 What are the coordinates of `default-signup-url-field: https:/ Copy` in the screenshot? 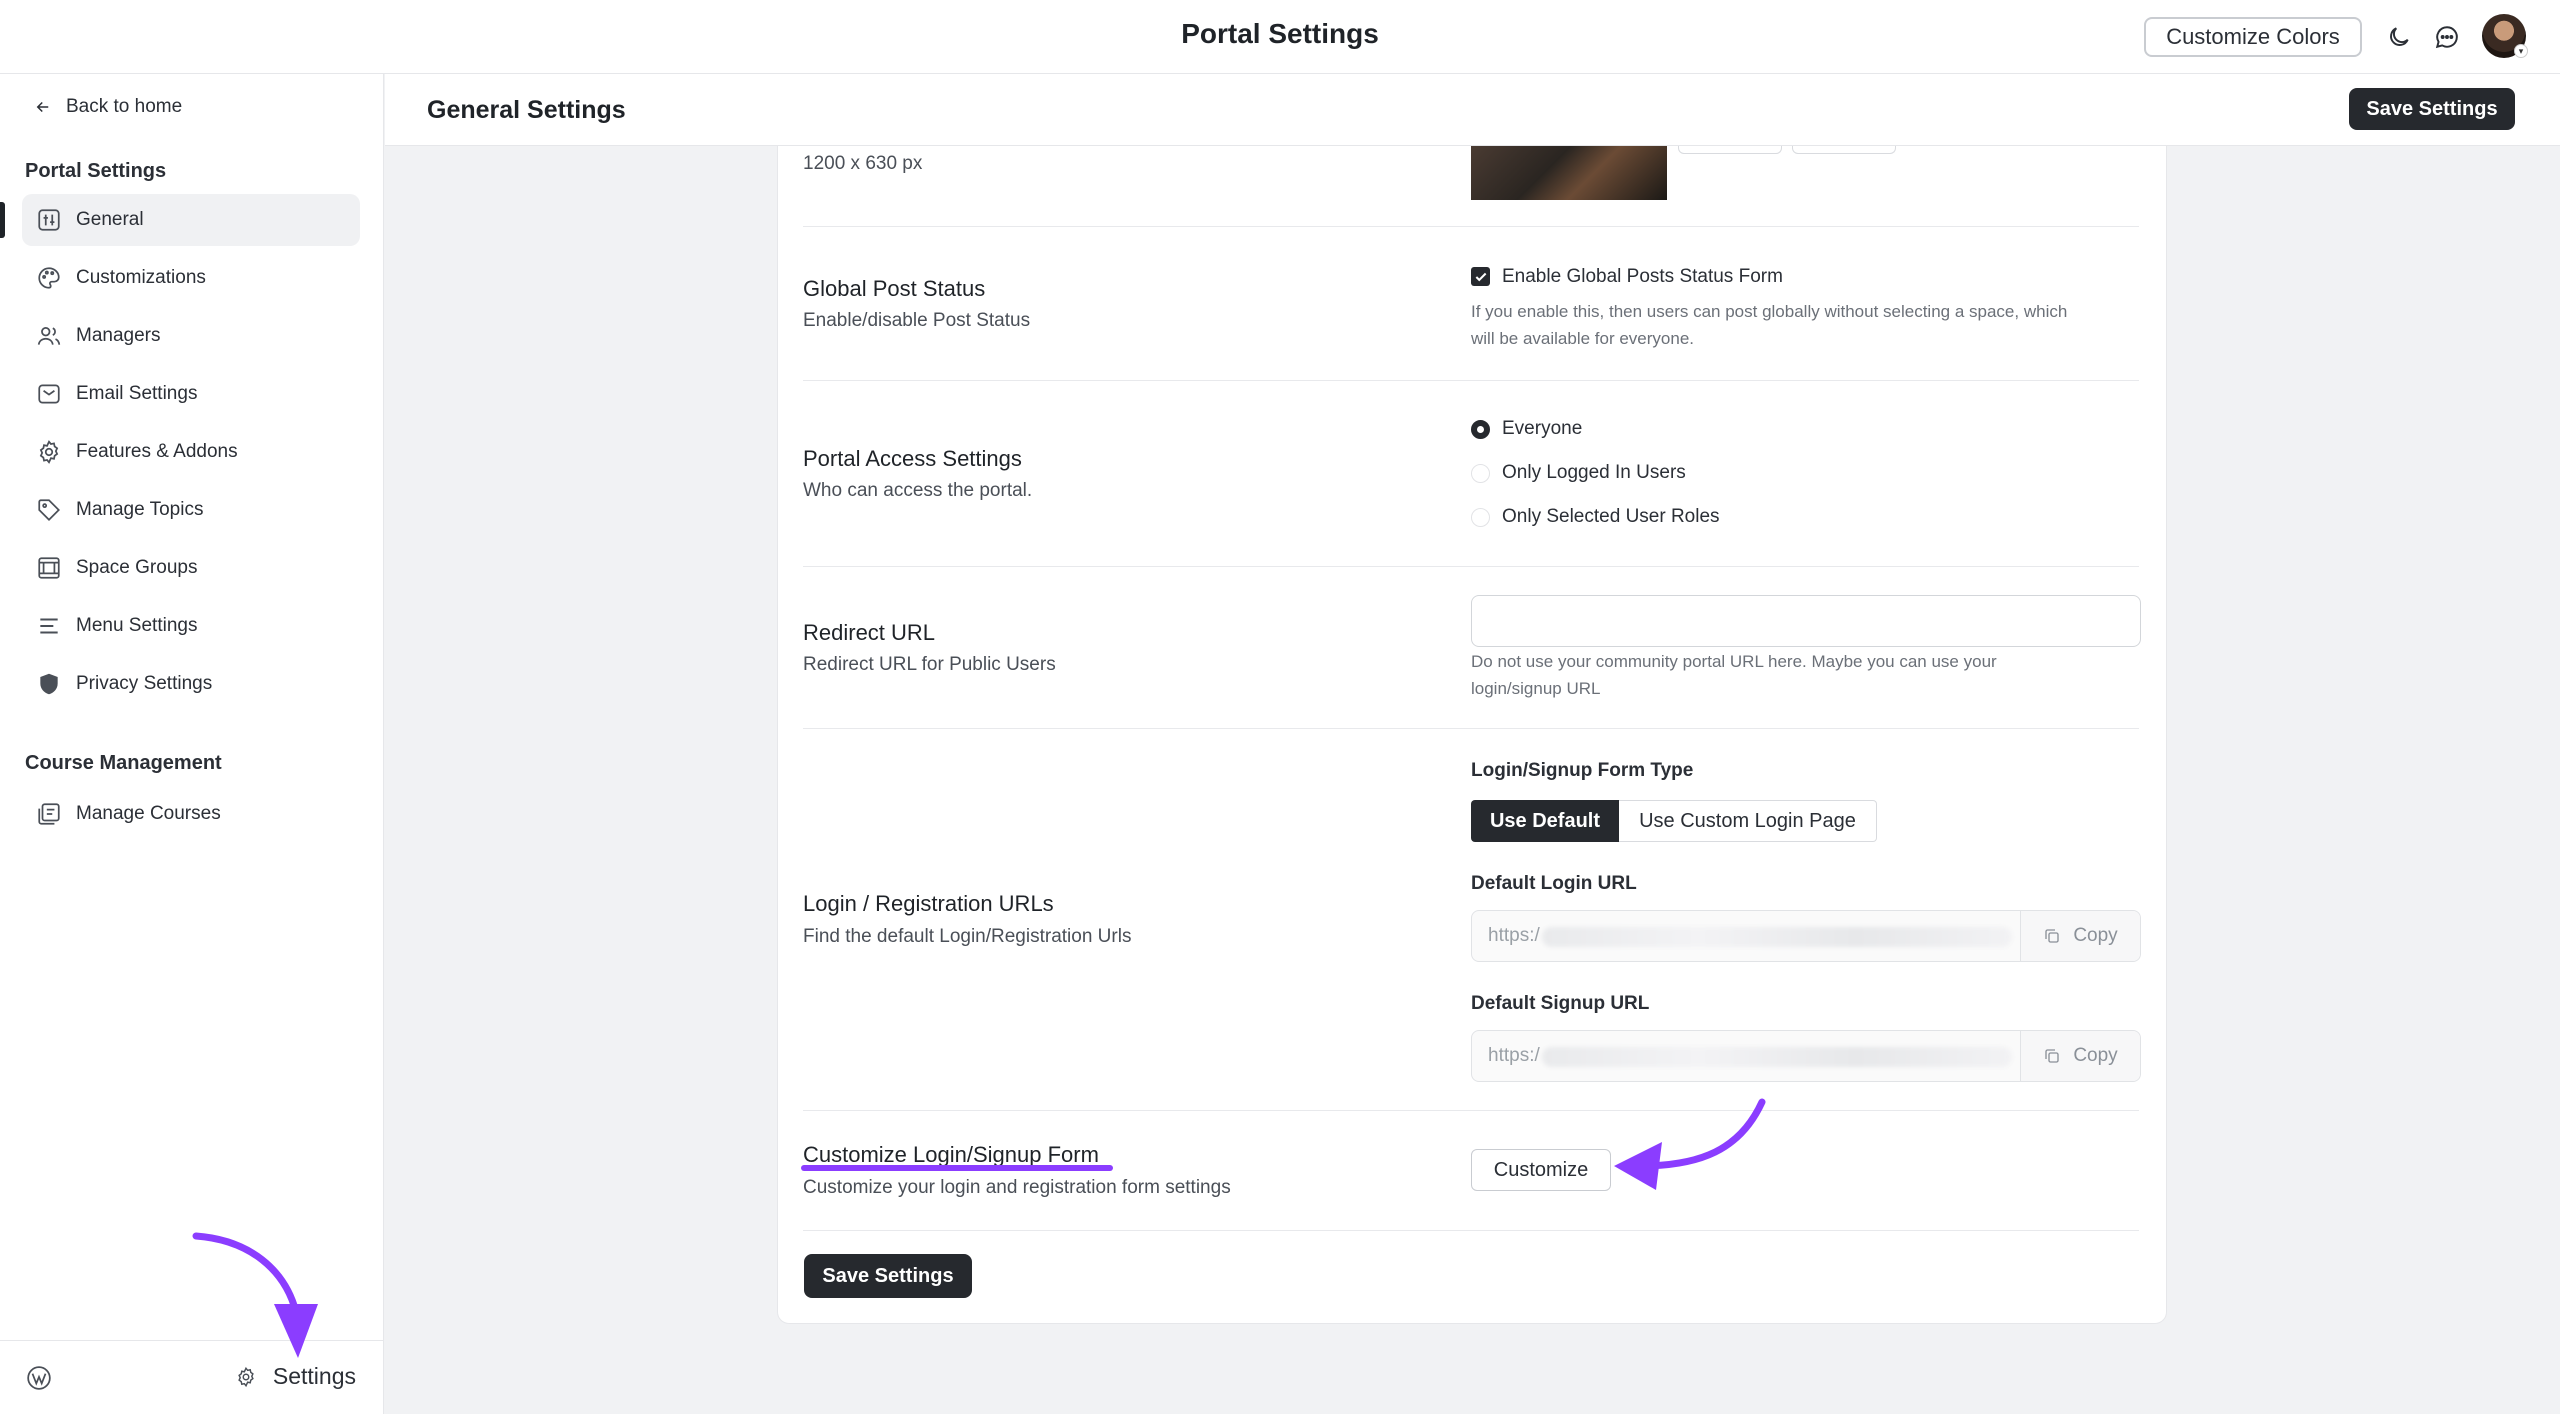 It's located at (1806, 1056).